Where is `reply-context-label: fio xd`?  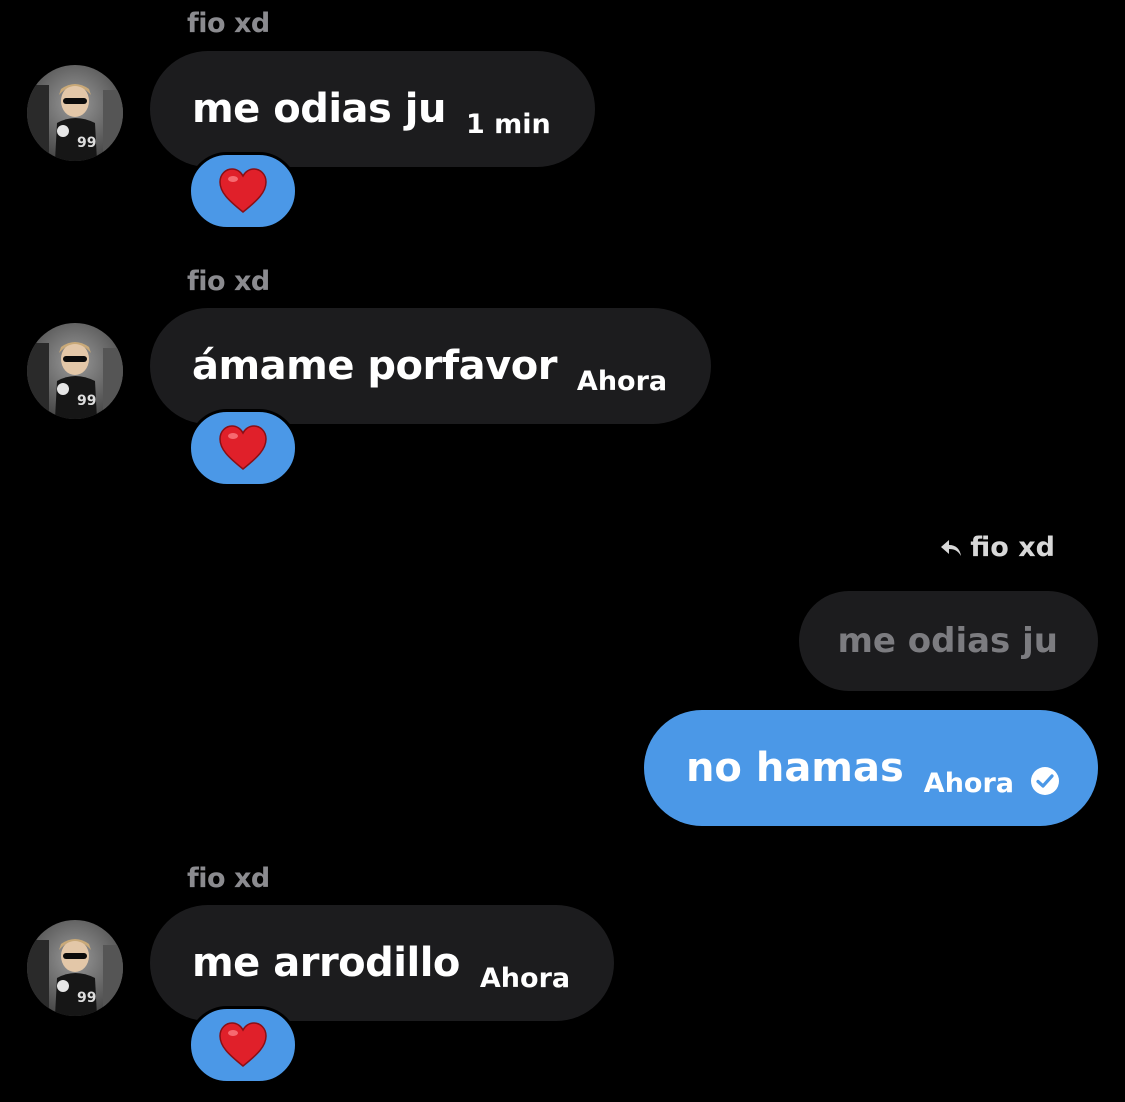 reply-context-label: fio xd is located at coordinates (997, 547).